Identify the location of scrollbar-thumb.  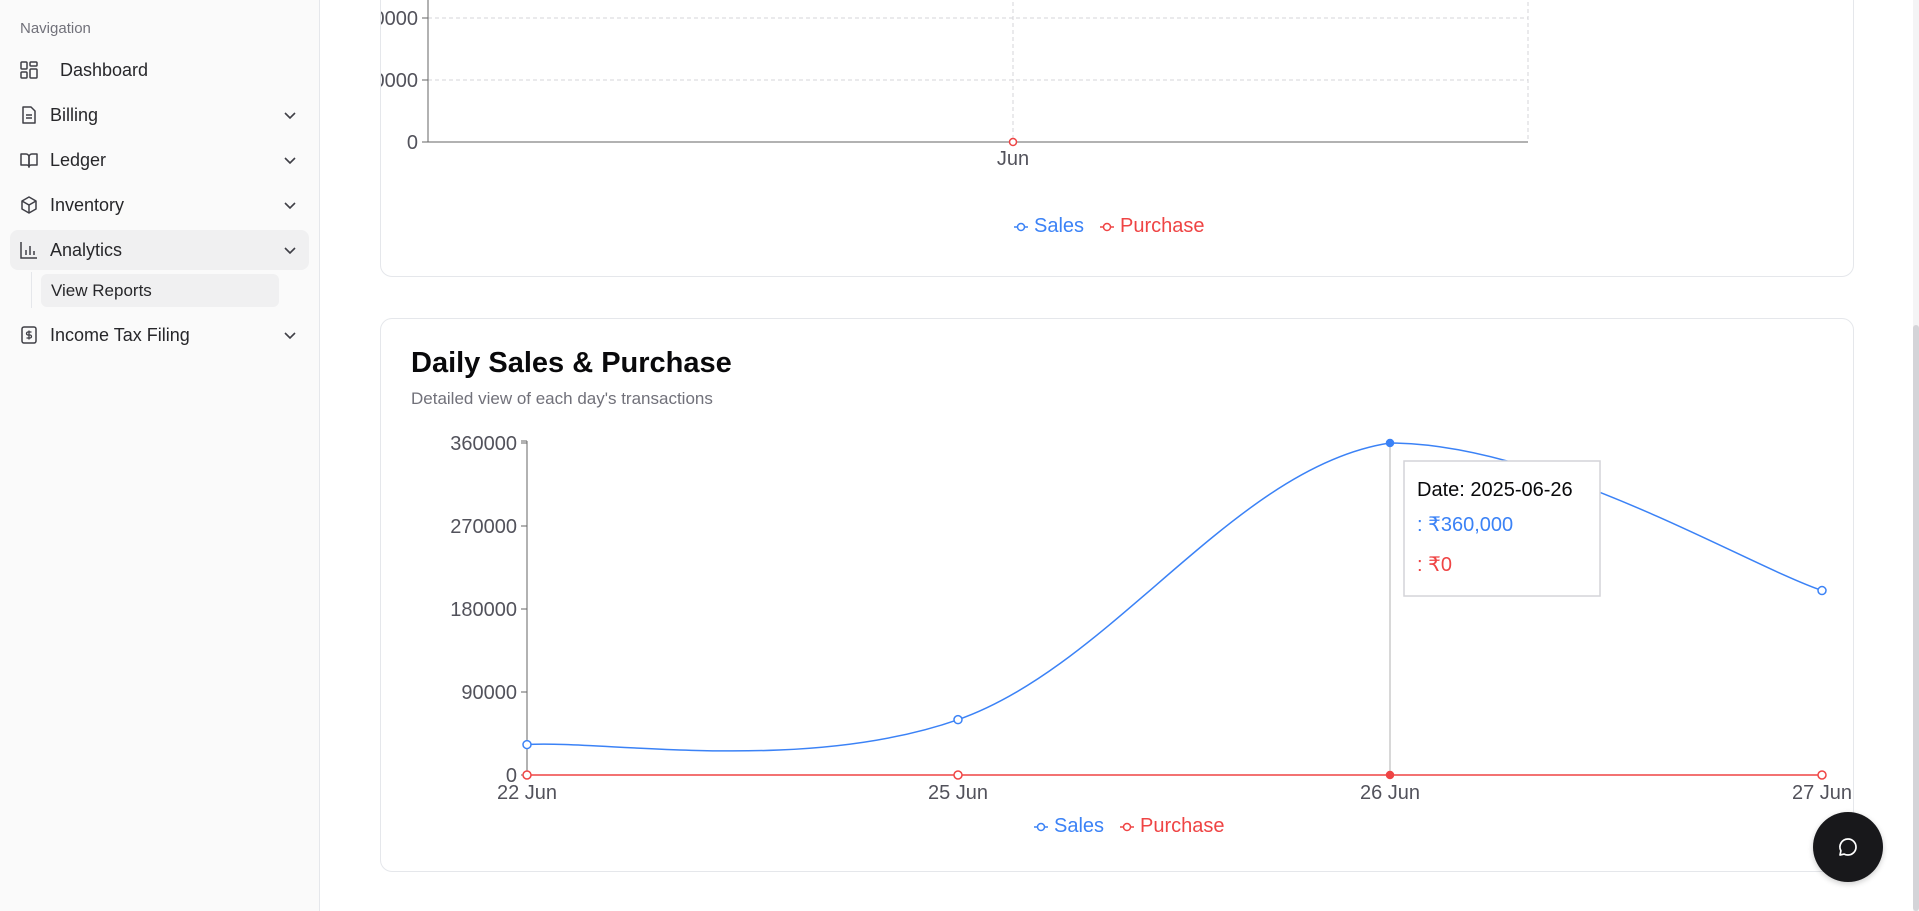
(1916, 618).